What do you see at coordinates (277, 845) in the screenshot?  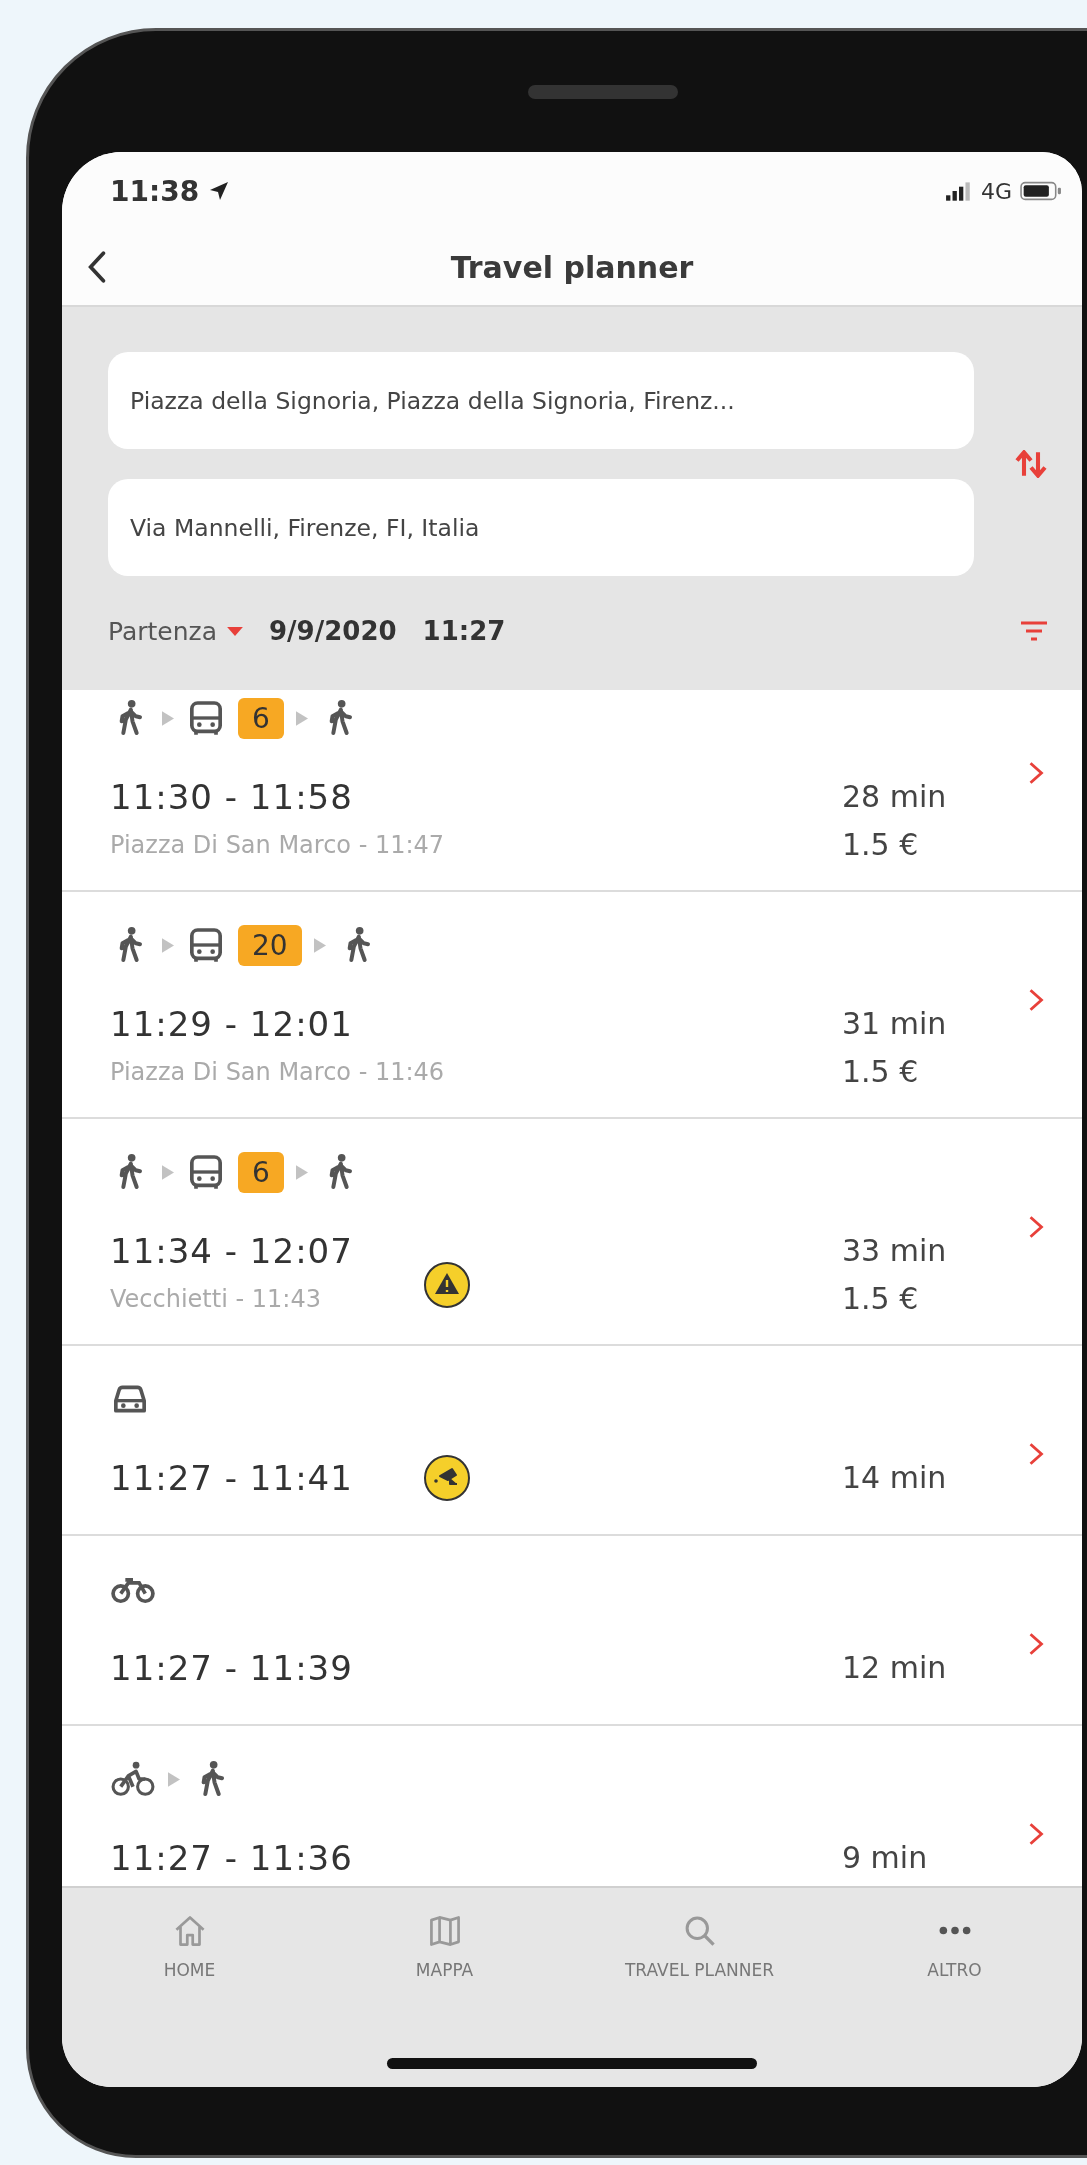 I see `boarding-stop: Piazza Di San Marco - 11:47` at bounding box center [277, 845].